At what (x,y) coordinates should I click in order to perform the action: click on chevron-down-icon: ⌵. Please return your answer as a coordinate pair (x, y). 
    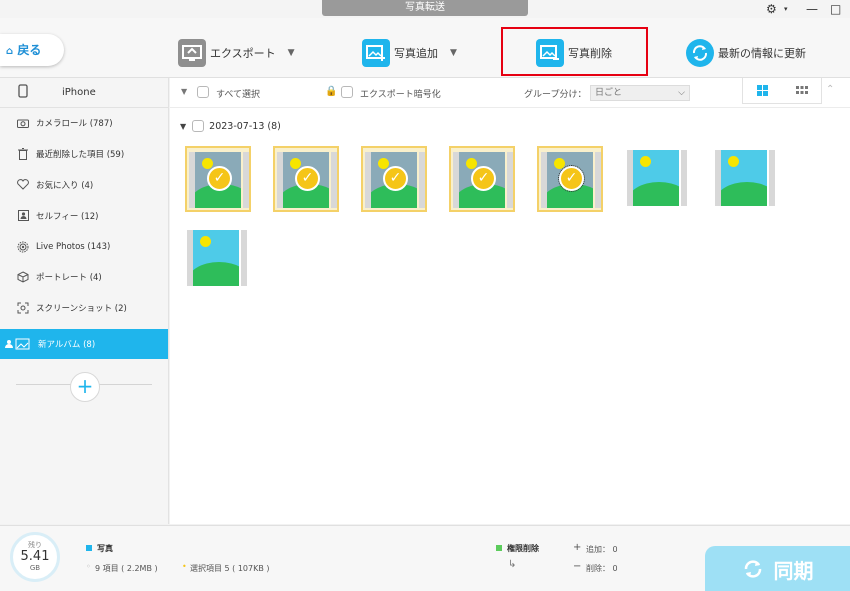
    Looking at the image, I should click on (681, 93).